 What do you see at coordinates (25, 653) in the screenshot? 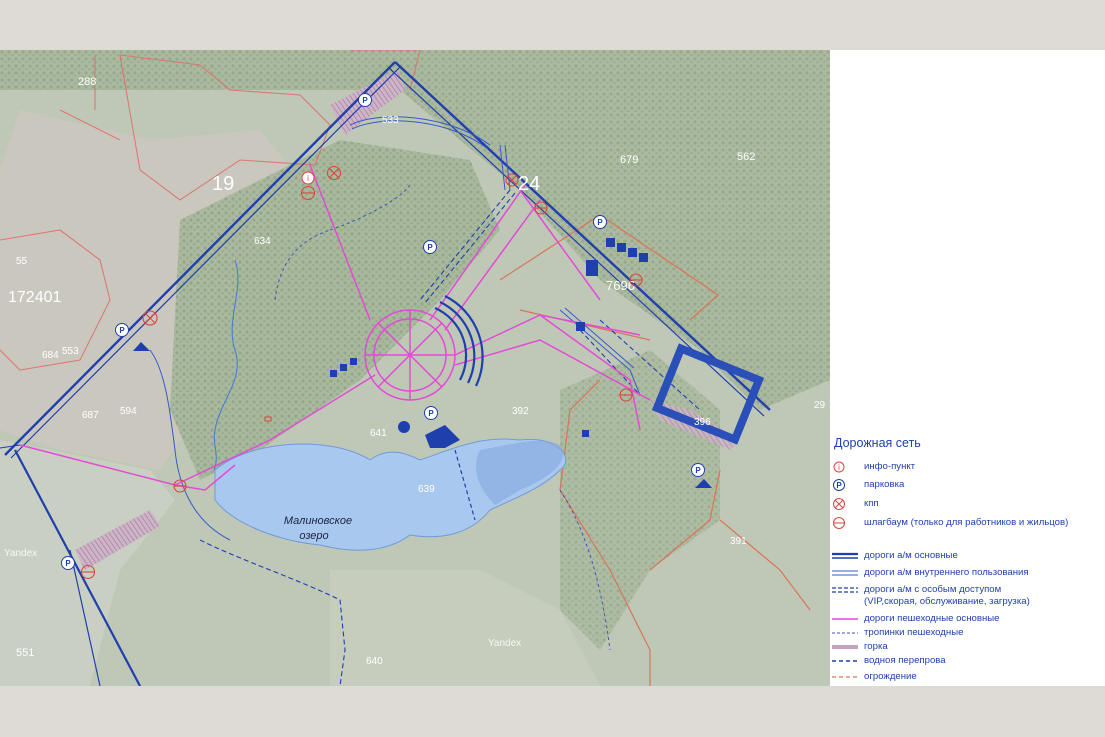
I see `parcel-551: 551` at bounding box center [25, 653].